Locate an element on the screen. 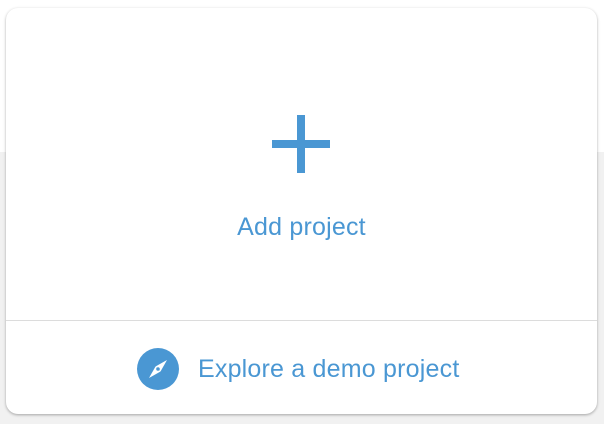 The height and width of the screenshot is (424, 604). plus-icon is located at coordinates (301, 144).